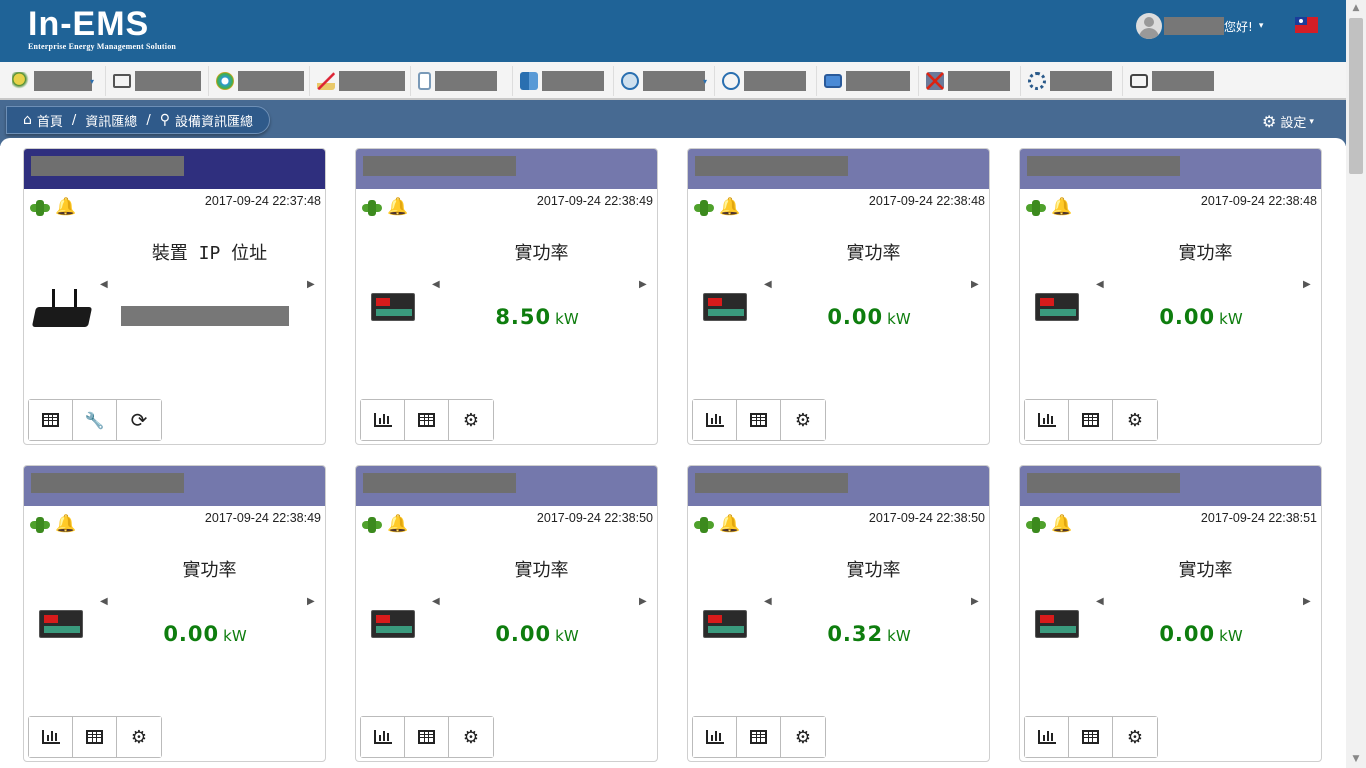  Describe the element at coordinates (138, 120) in the screenshot. I see `breadcrumb: ⌂ 首頁 / 資訊匯總 / ⚲ 設備資訊匯總` at that location.